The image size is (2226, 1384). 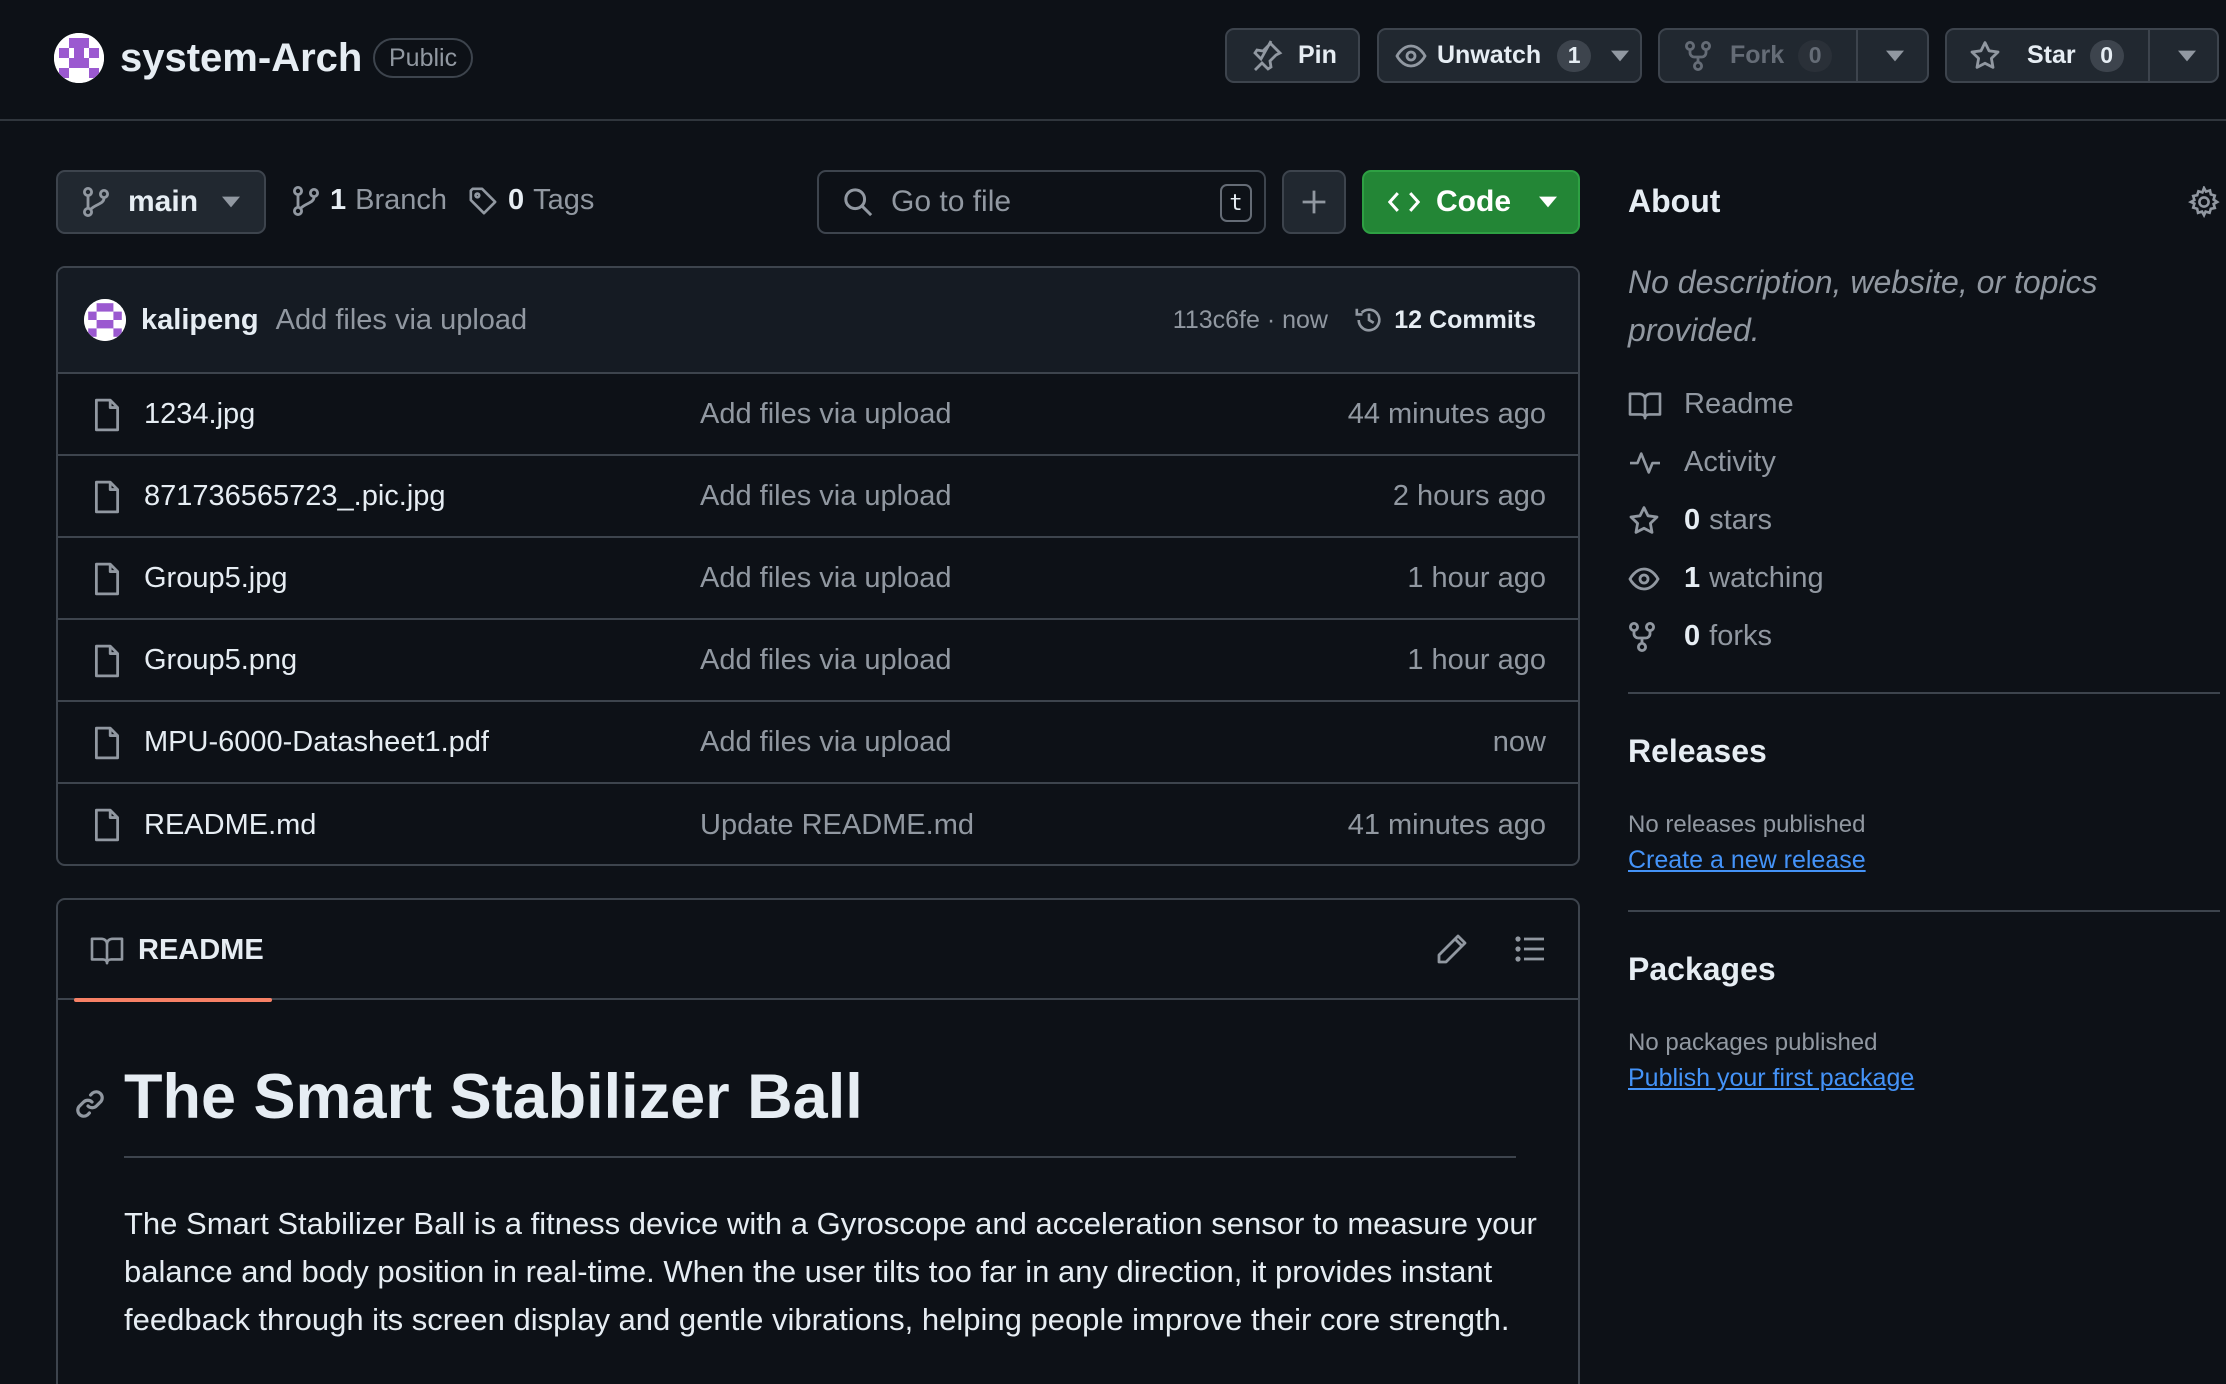 I want to click on branch-icon, so click(x=96, y=202).